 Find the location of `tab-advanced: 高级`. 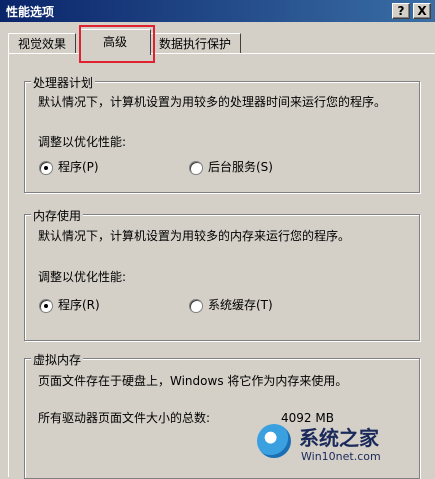

tab-advanced: 高级 is located at coordinates (115, 42).